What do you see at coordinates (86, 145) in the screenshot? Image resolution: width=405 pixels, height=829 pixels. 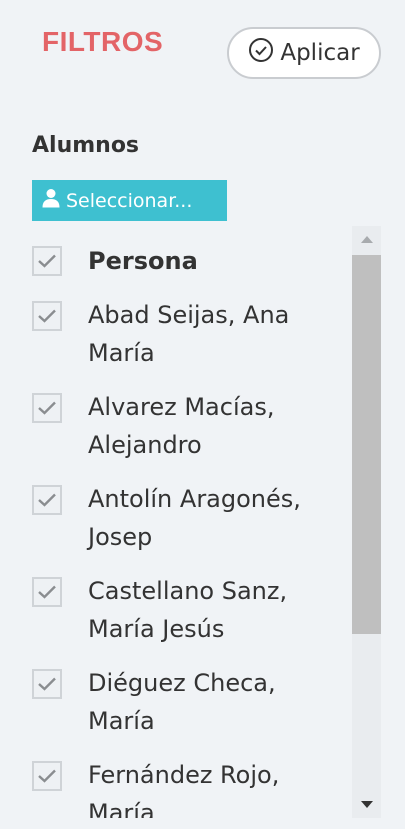 I see `section-title-alumnos: Alumnos` at bounding box center [86, 145].